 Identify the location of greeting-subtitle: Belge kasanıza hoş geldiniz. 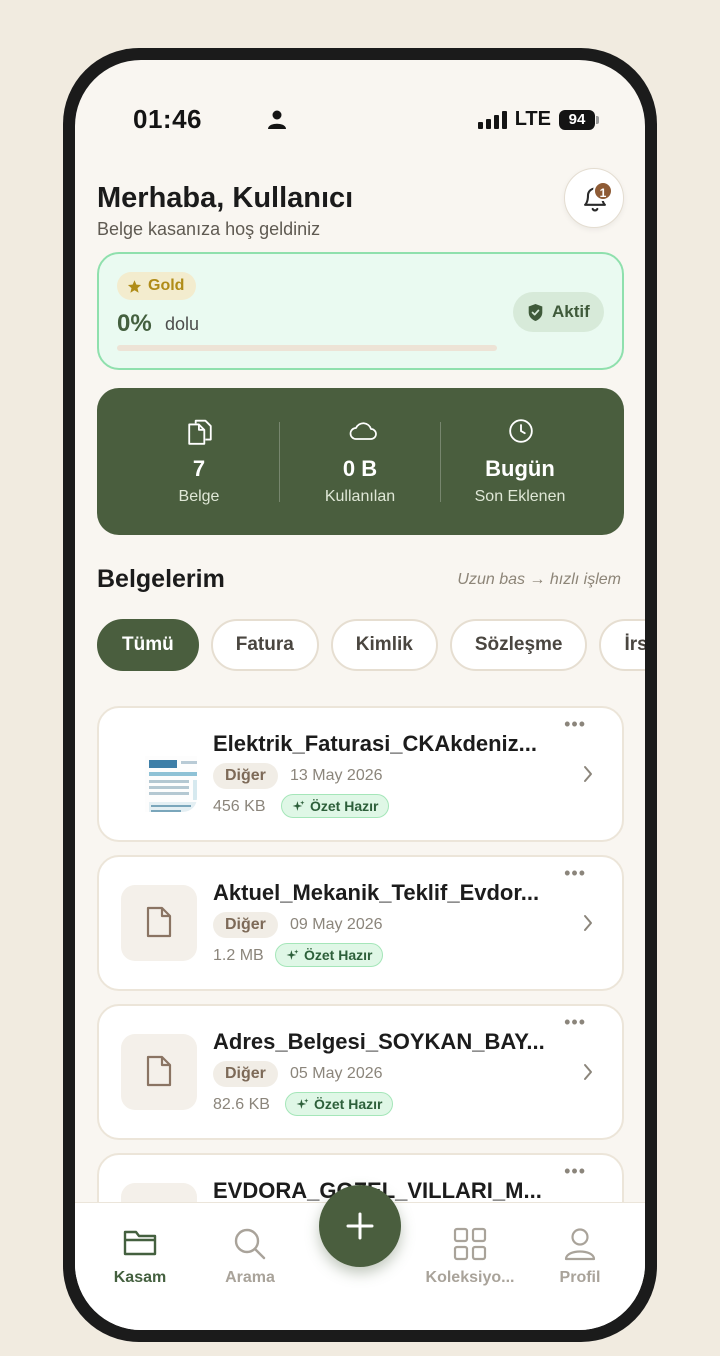
(209, 229).